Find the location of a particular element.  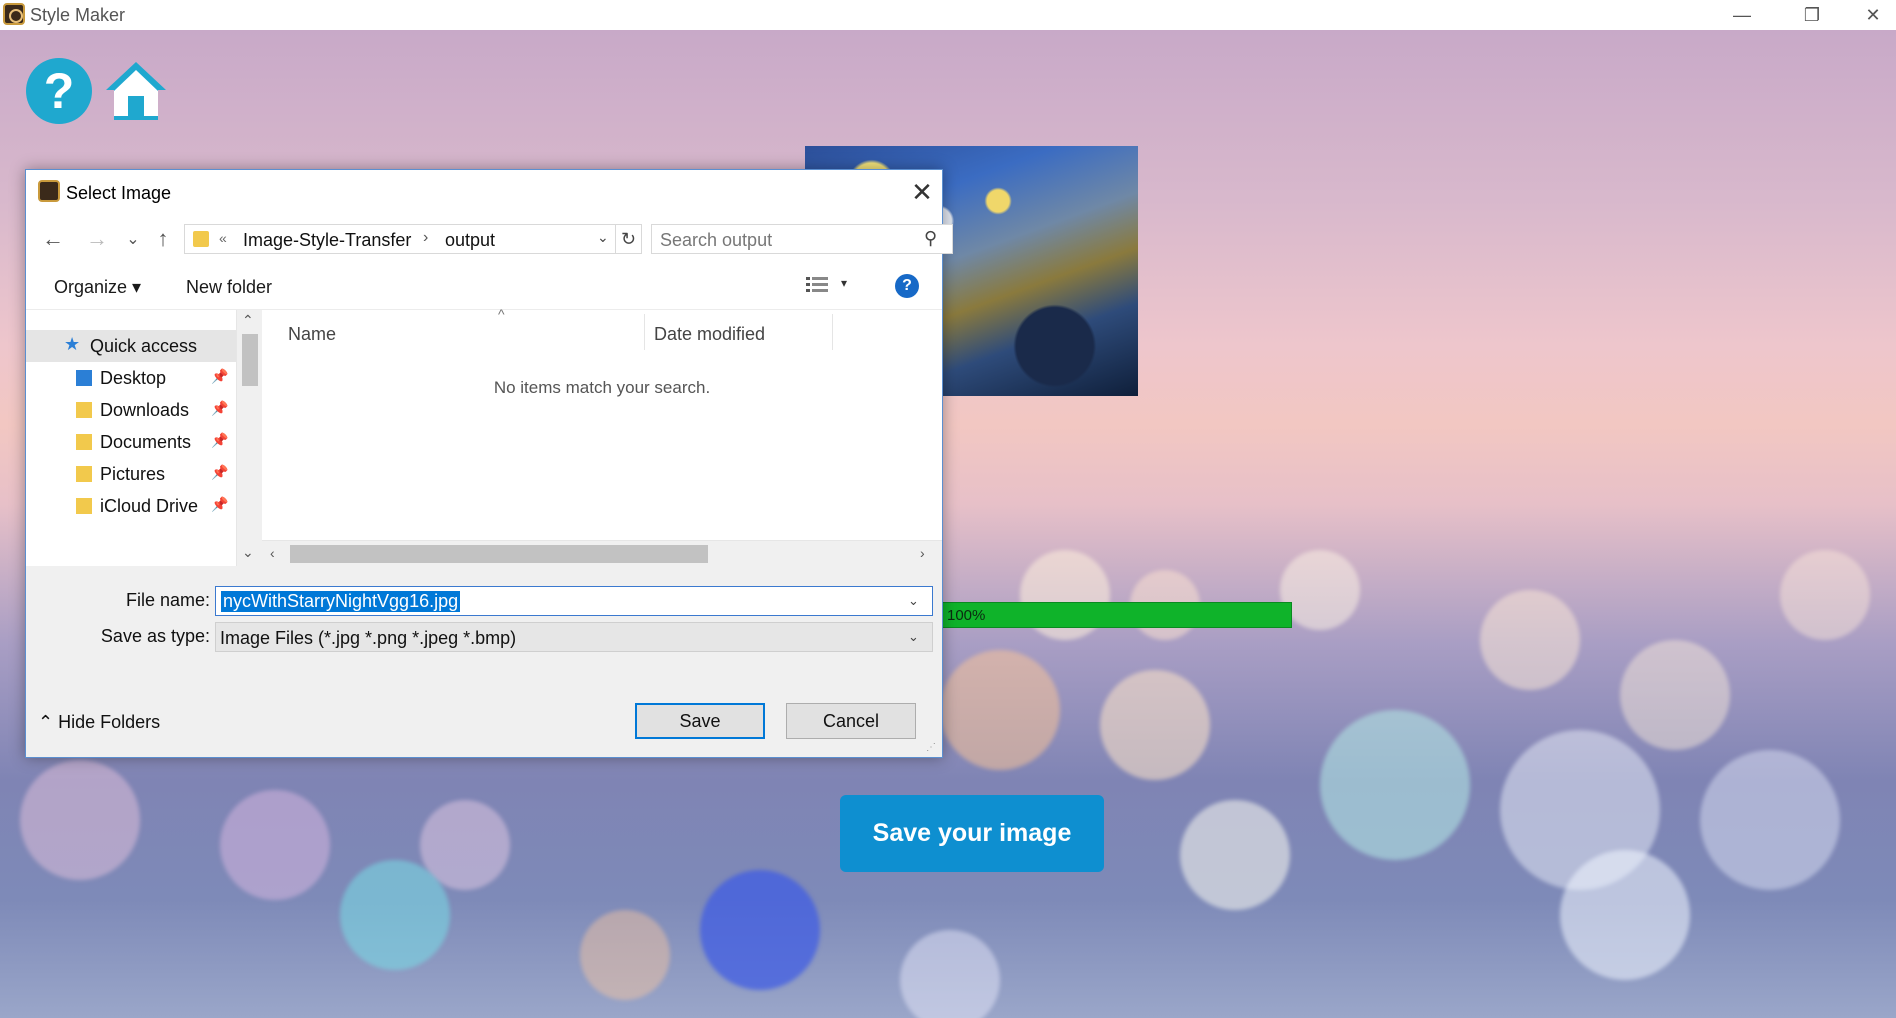

sidebar-item-label: Pictures is located at coordinates (133, 474).